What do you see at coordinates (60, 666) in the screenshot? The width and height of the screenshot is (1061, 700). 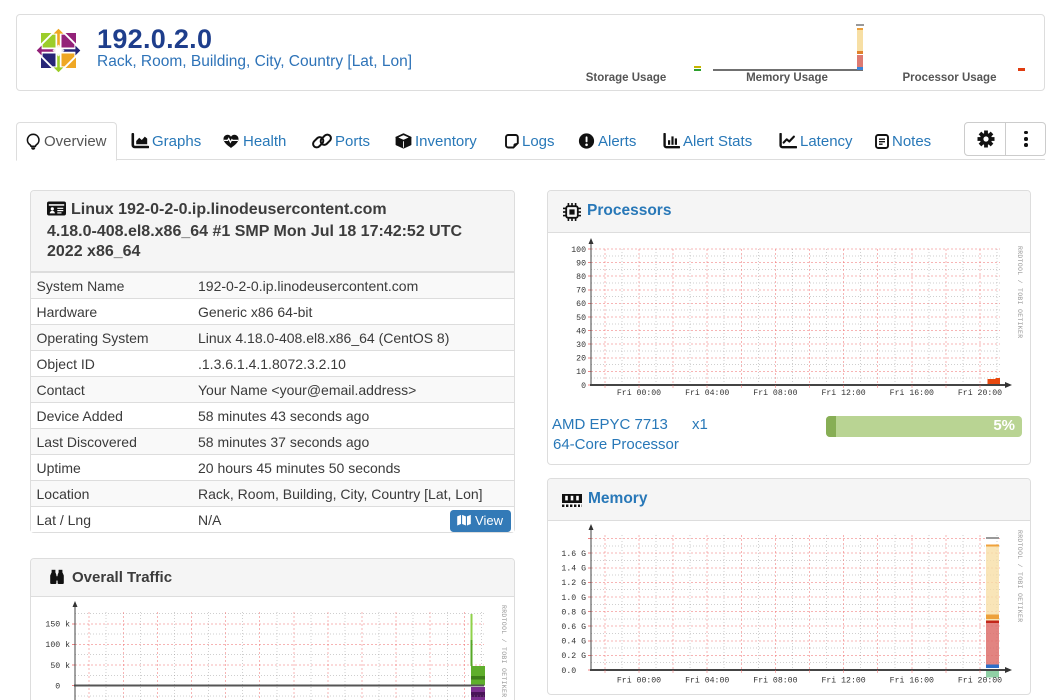 I see `svg-text: 50 k` at bounding box center [60, 666].